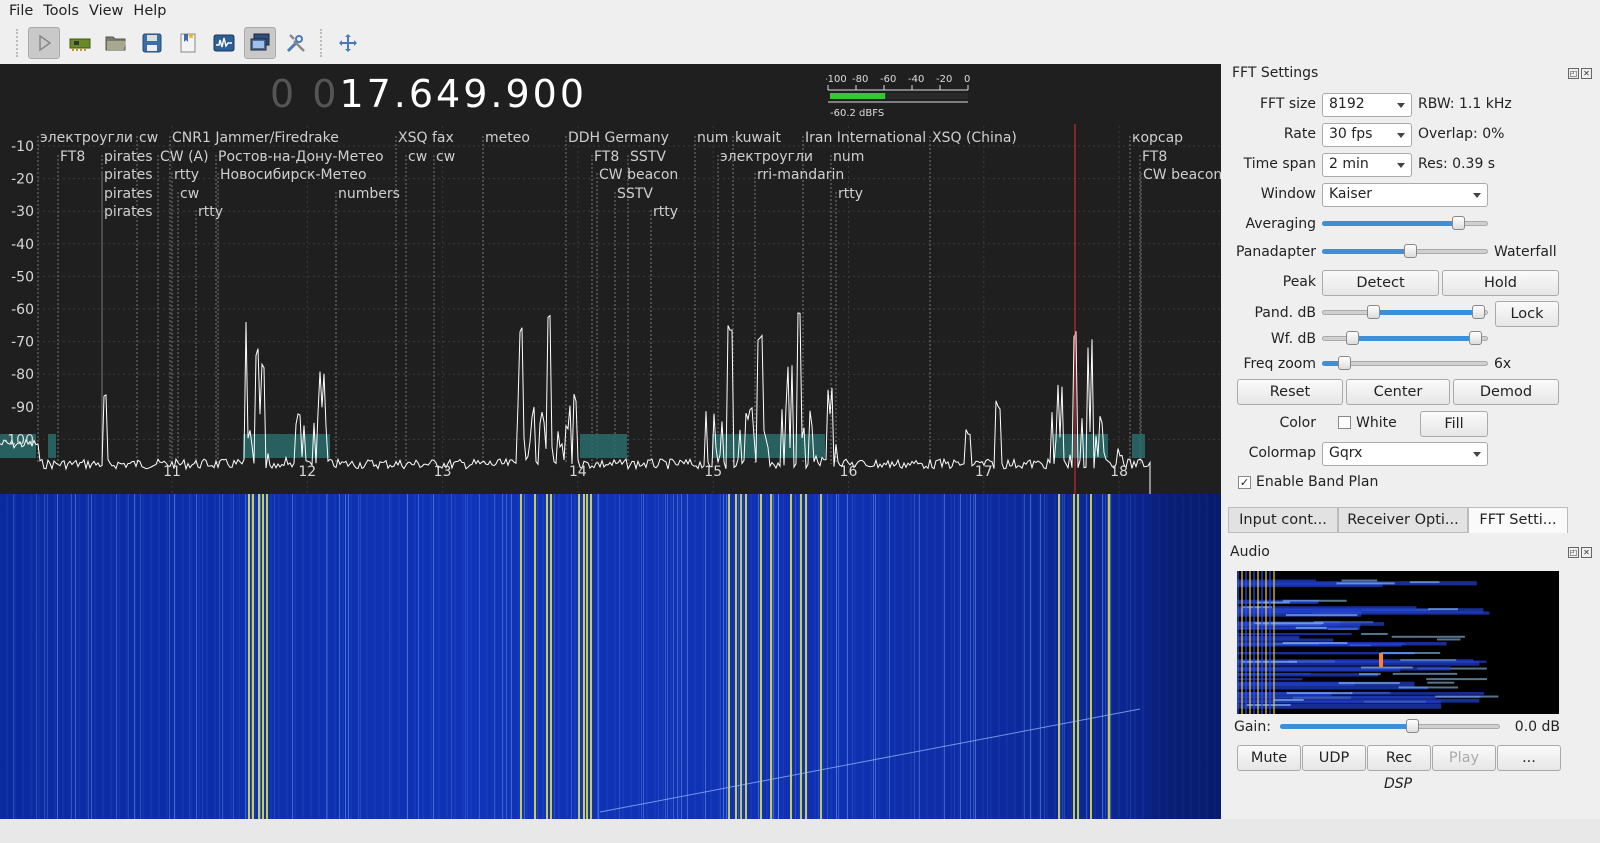 This screenshot has width=1600, height=843. Describe the element at coordinates (188, 43) in the screenshot. I see `bookmarks-button` at that location.